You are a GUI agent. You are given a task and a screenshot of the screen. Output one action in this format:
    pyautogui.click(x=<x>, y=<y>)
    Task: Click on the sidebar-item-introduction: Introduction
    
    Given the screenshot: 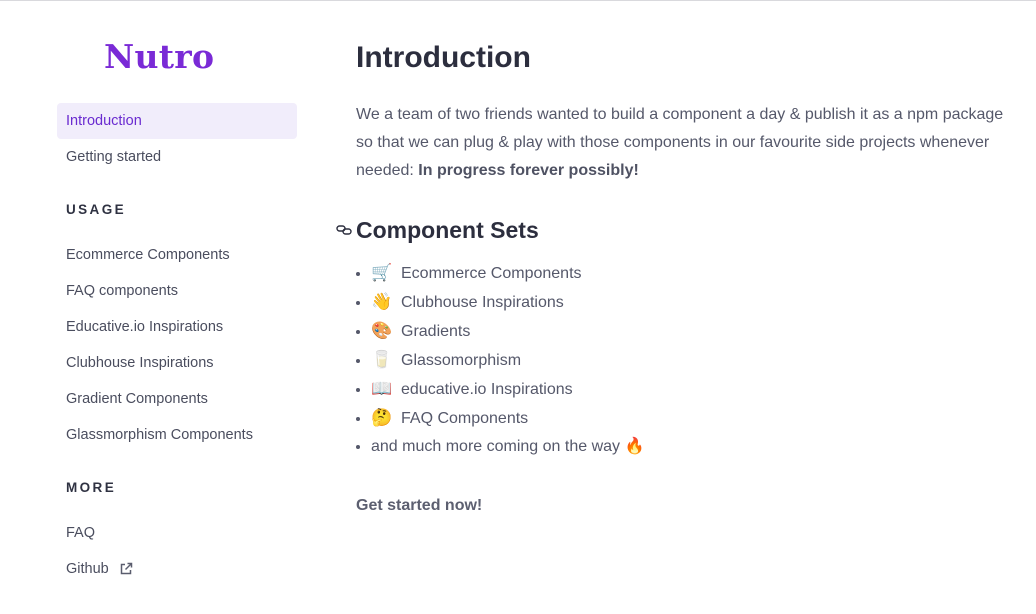 What is the action you would take?
    pyautogui.click(x=177, y=121)
    